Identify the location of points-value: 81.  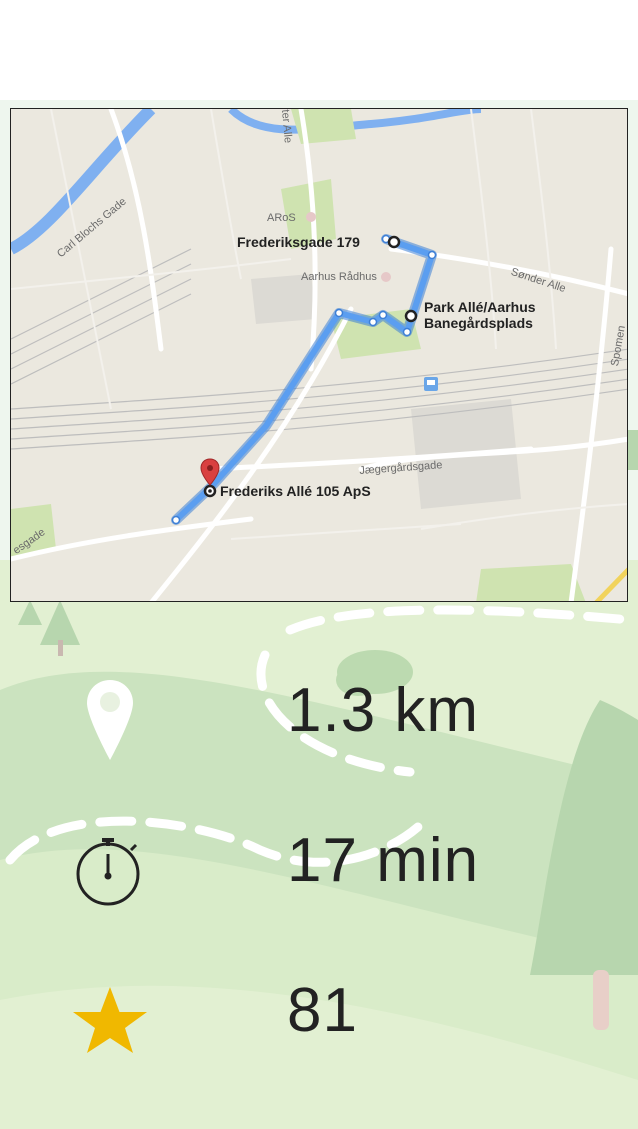
(322, 1010).